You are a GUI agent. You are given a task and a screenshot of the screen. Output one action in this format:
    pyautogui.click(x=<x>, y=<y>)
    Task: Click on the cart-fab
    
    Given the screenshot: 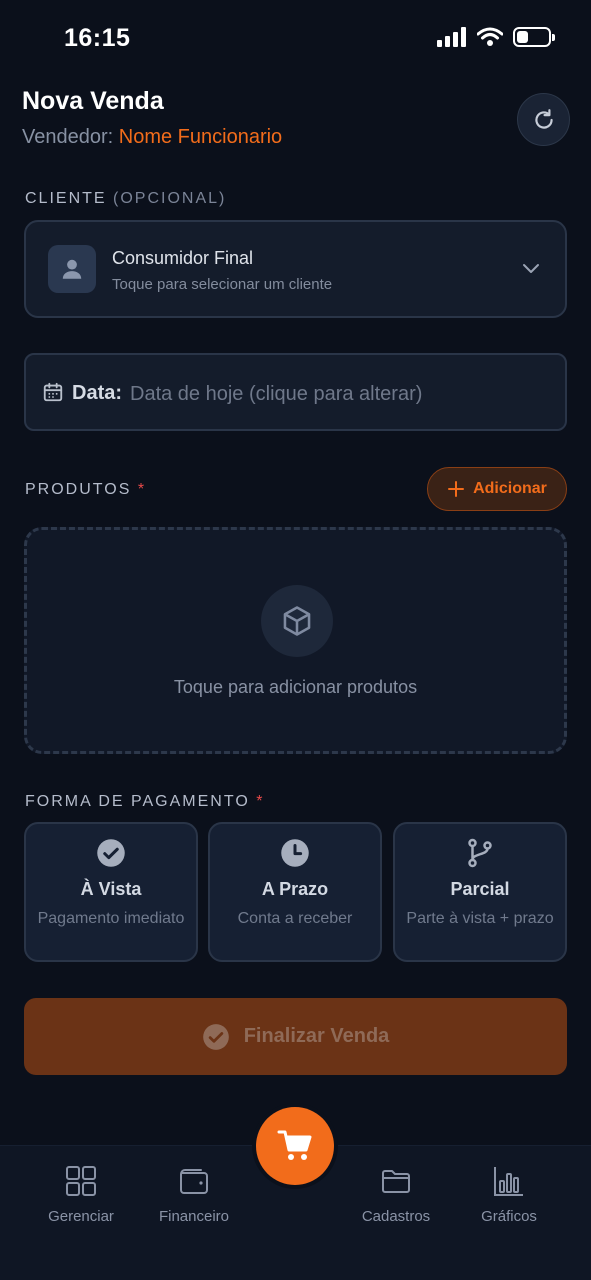 What is the action you would take?
    pyautogui.click(x=295, y=1146)
    